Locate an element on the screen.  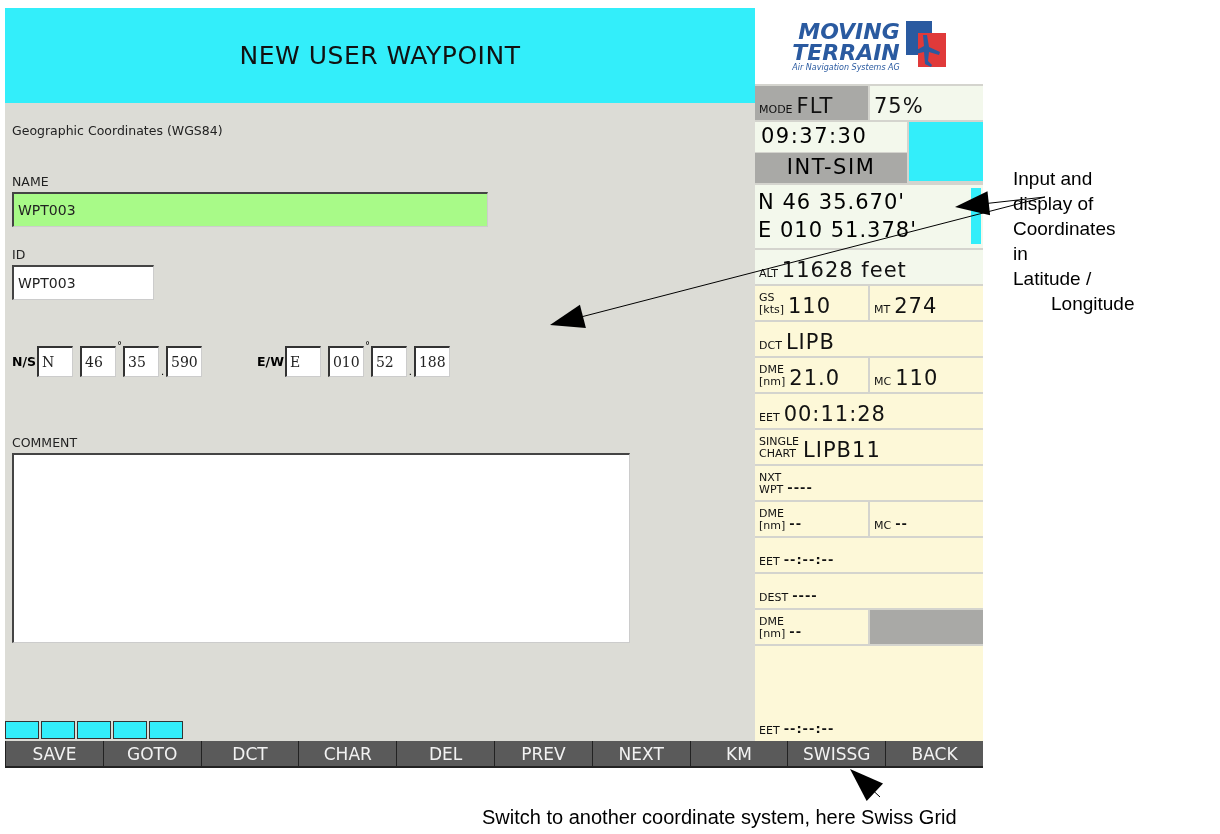
screen-title: NEW USER WAYPOINT is located at coordinates (380, 55).